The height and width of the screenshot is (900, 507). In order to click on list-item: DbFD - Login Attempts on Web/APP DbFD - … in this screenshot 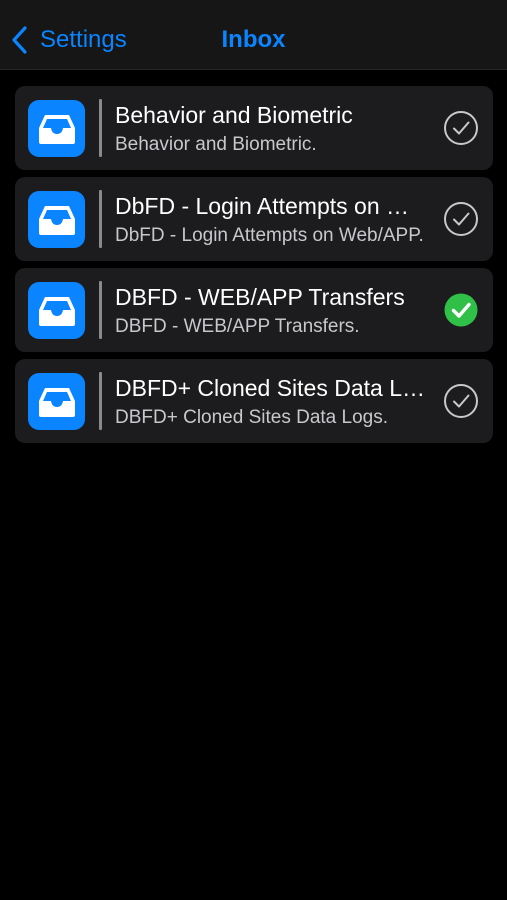, I will do `click(254, 219)`.